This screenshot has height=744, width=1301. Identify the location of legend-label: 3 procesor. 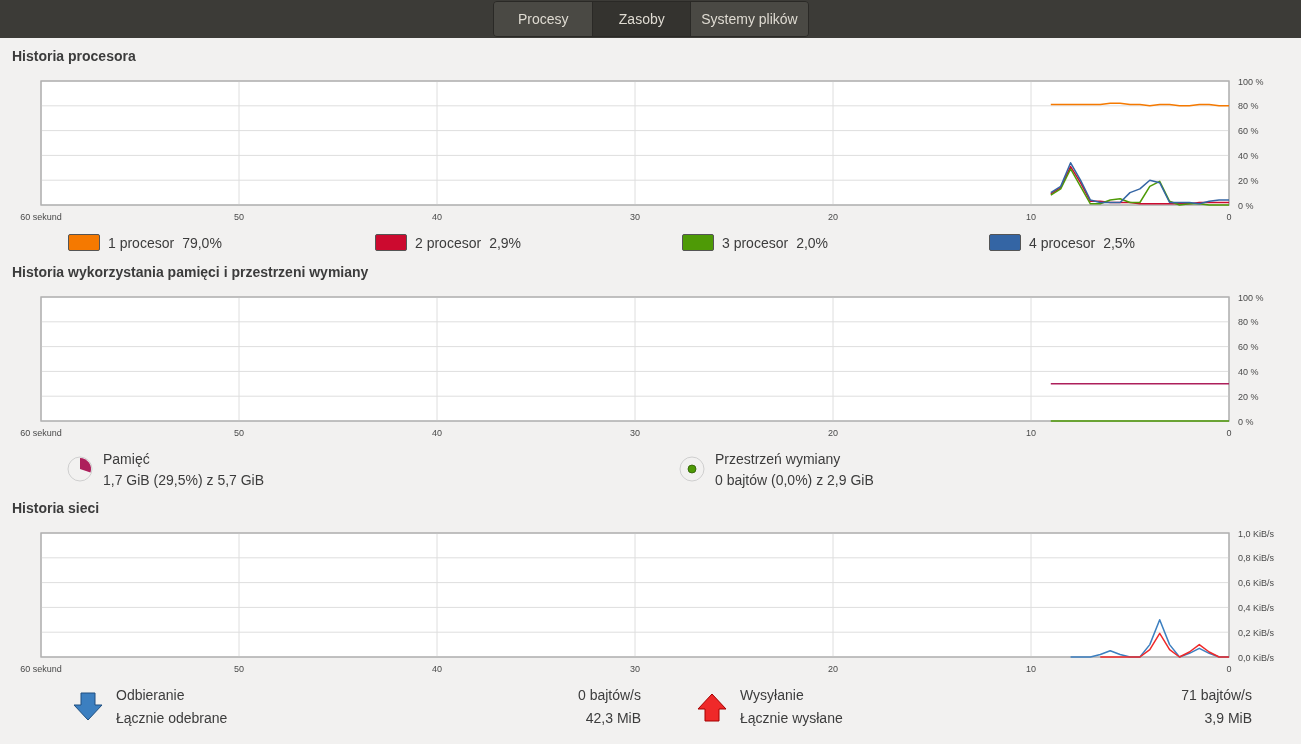
(755, 242).